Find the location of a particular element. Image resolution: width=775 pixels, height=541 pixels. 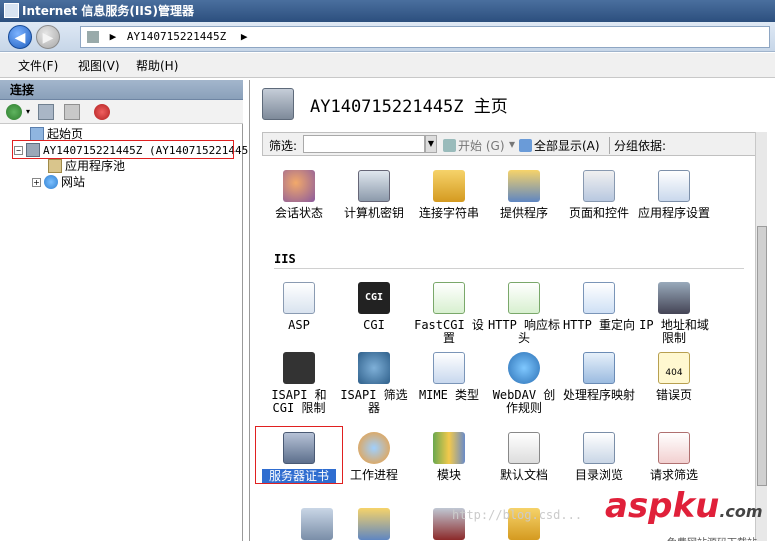

feature-cgi: CGI CGI is located at coordinates (374, 307).